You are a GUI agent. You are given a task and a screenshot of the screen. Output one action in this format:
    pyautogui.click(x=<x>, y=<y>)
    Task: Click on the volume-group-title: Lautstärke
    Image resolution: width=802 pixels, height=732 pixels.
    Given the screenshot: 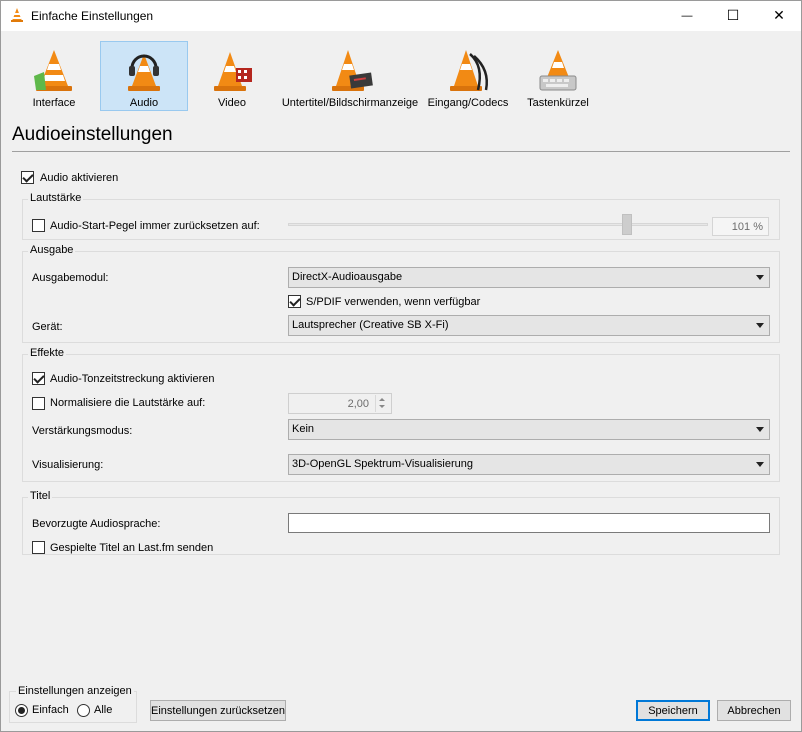 What is the action you would take?
    pyautogui.click(x=56, y=198)
    